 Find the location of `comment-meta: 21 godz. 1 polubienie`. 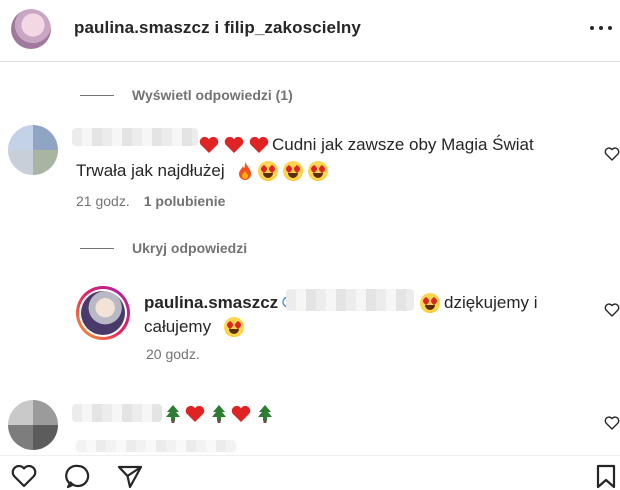

comment-meta: 21 godz. 1 polubienie is located at coordinates (150, 201).